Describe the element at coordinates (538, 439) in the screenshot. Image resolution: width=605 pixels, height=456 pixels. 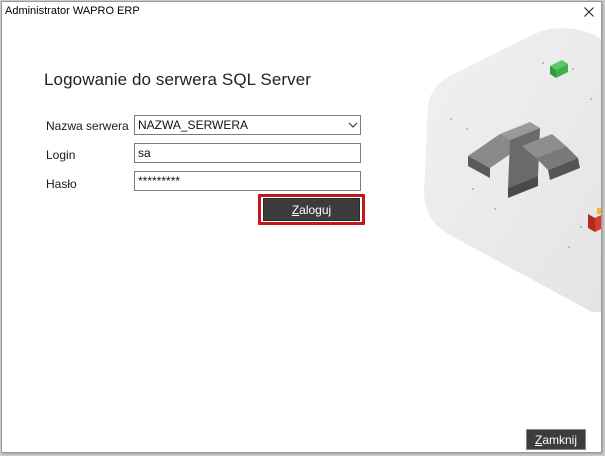
I see `close-button-accesskey: Z` at that location.